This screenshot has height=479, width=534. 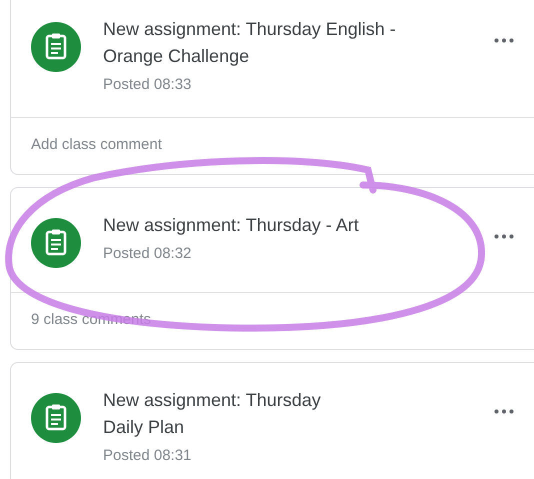 I want to click on post-title: New assignment: Thursday English - Orange Challenge, so click(x=287, y=43).